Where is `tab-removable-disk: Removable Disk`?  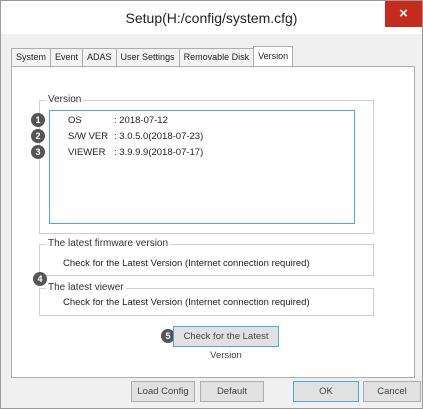
tab-removable-disk: Removable Disk is located at coordinates (216, 57).